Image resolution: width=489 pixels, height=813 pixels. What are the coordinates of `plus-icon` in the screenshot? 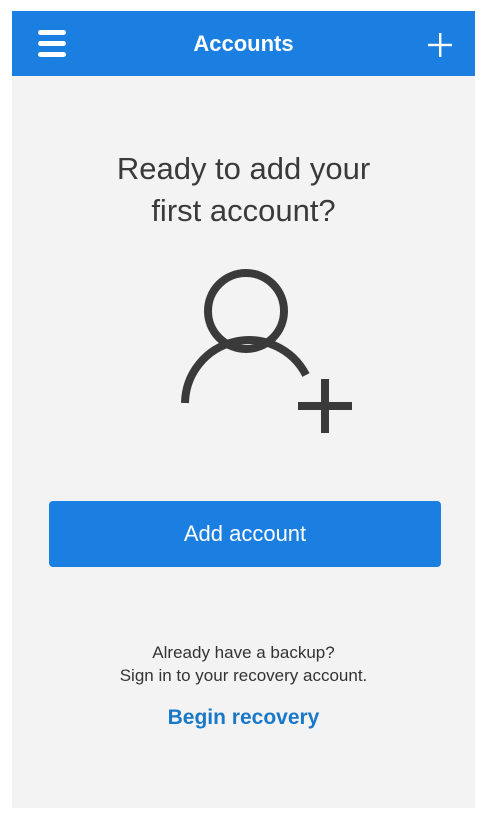 It's located at (440, 45).